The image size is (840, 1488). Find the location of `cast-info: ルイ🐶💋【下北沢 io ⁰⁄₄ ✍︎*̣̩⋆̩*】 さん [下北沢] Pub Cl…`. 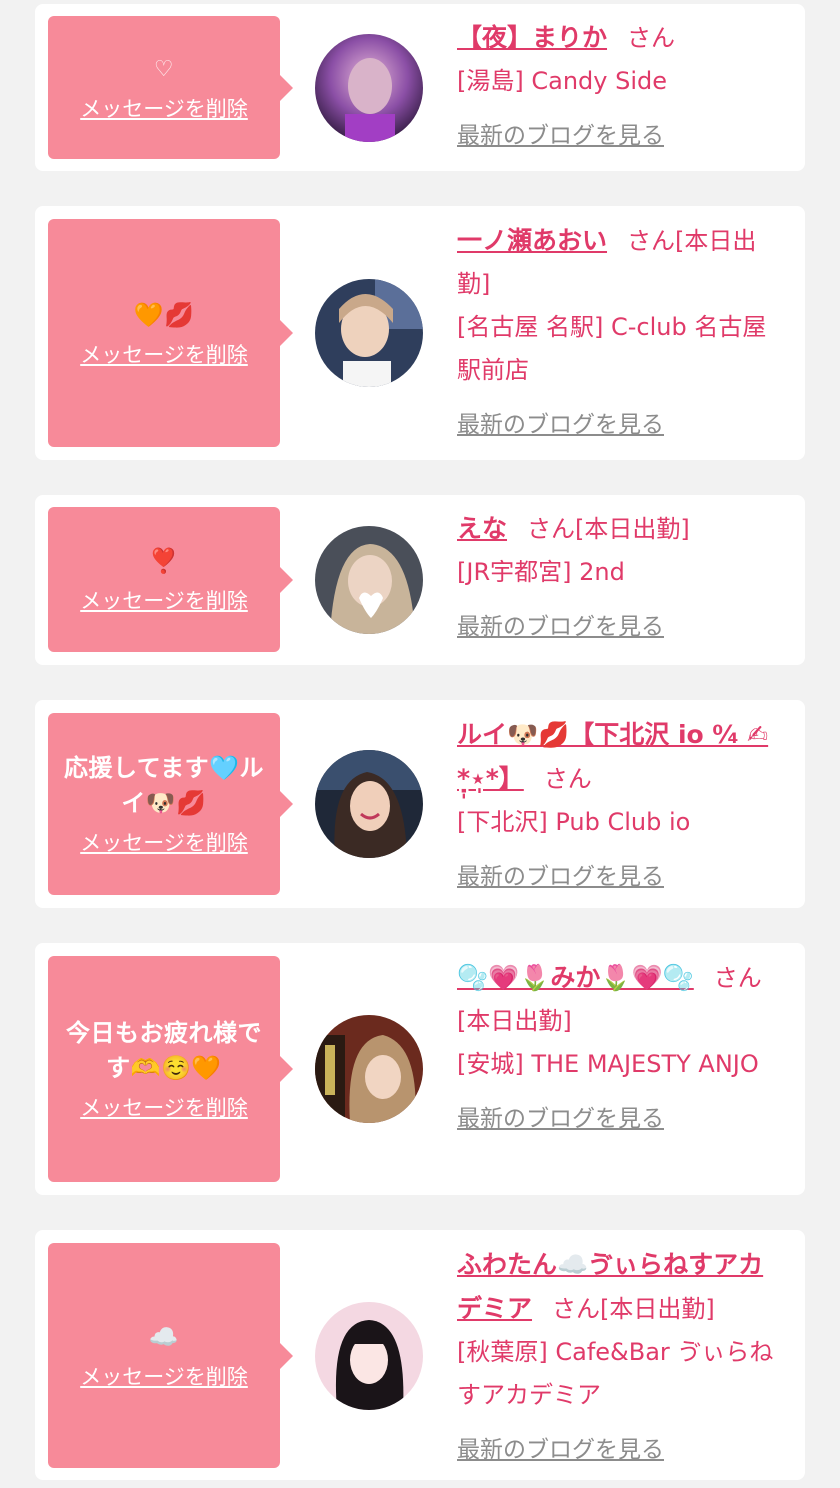

cast-info: ルイ🐶💋【下北沢 io ⁰⁄₄ ✍︎*̣̩⋆̩*】 さん [下北沢] Pub Cl… is located at coordinates (622, 806).